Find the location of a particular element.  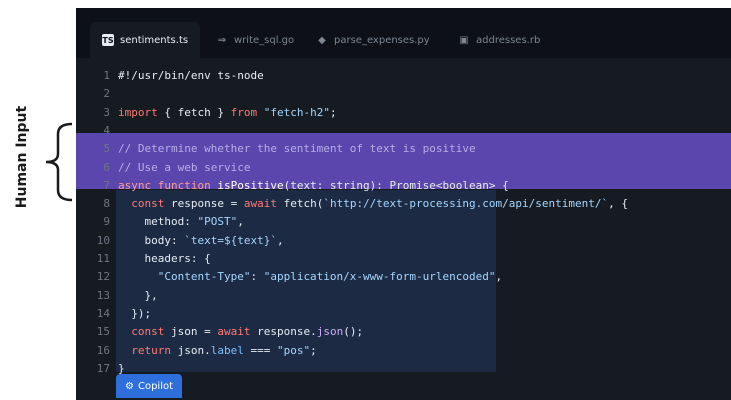

code-token: fetch( is located at coordinates (300, 204).